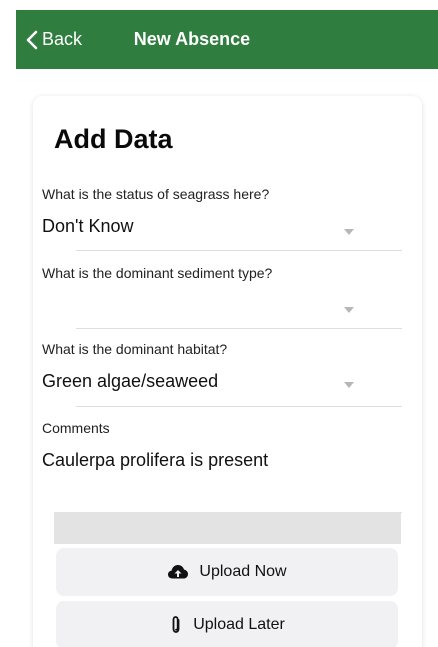  Describe the element at coordinates (88, 226) in the screenshot. I see `seagrass-status-value: Don't Know` at that location.